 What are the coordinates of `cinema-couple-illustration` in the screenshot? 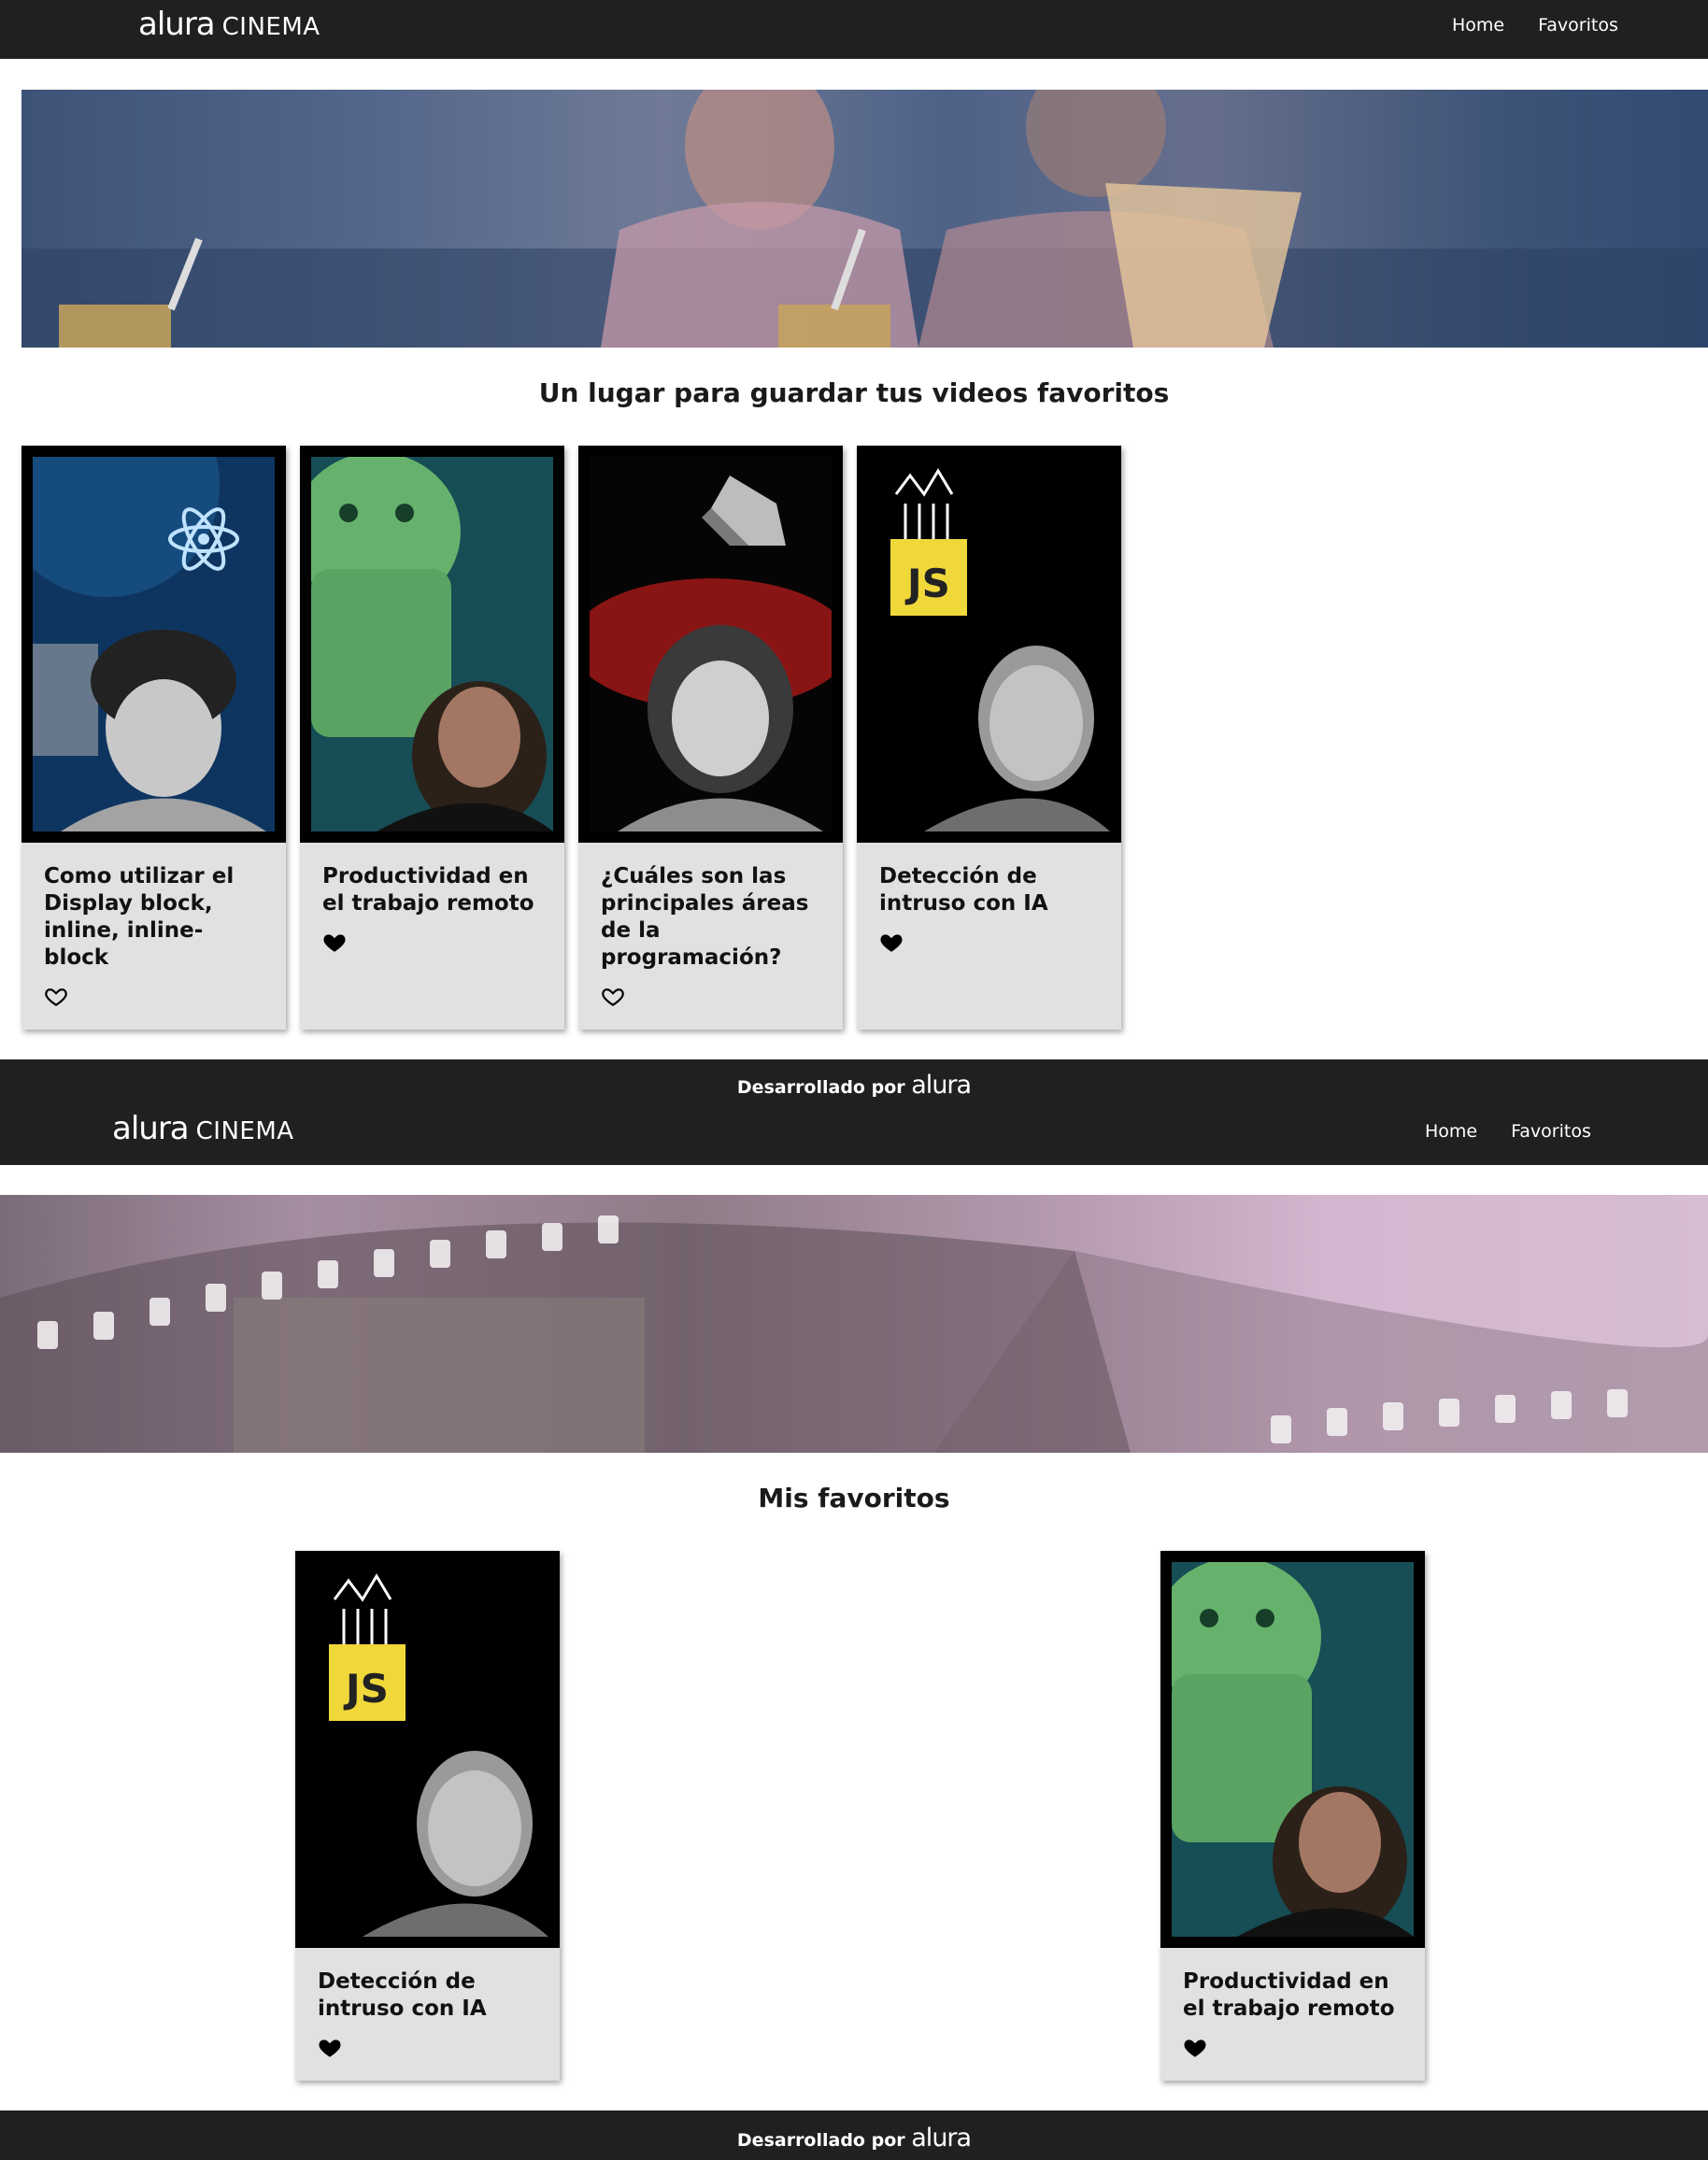 It's located at (864, 219).